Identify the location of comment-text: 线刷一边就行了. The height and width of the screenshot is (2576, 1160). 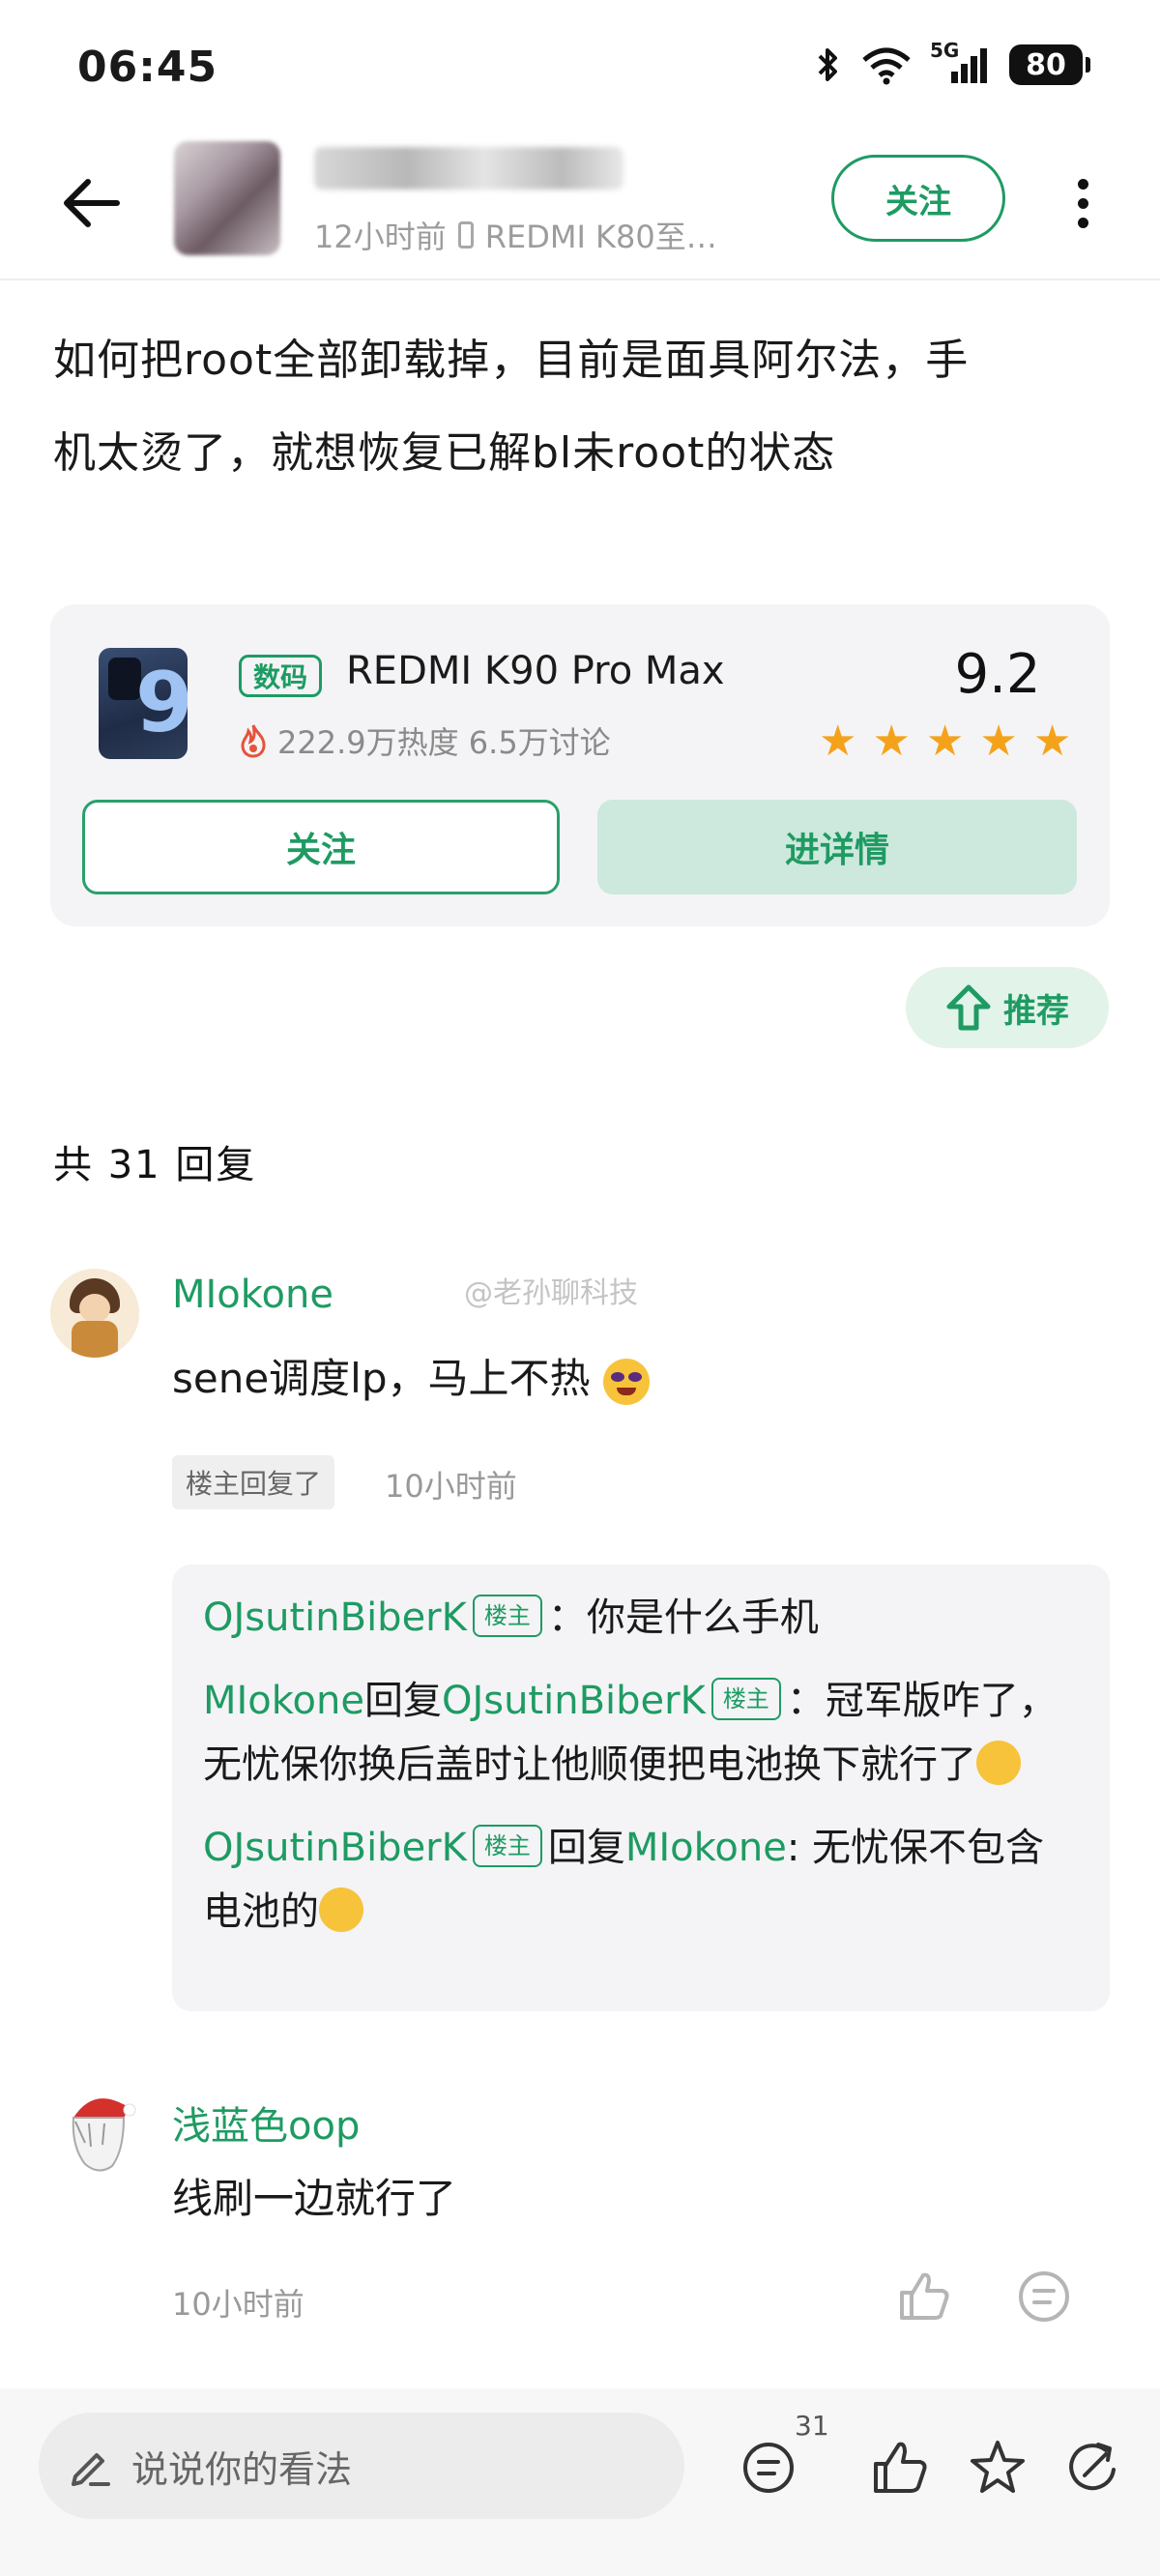
(314, 2198).